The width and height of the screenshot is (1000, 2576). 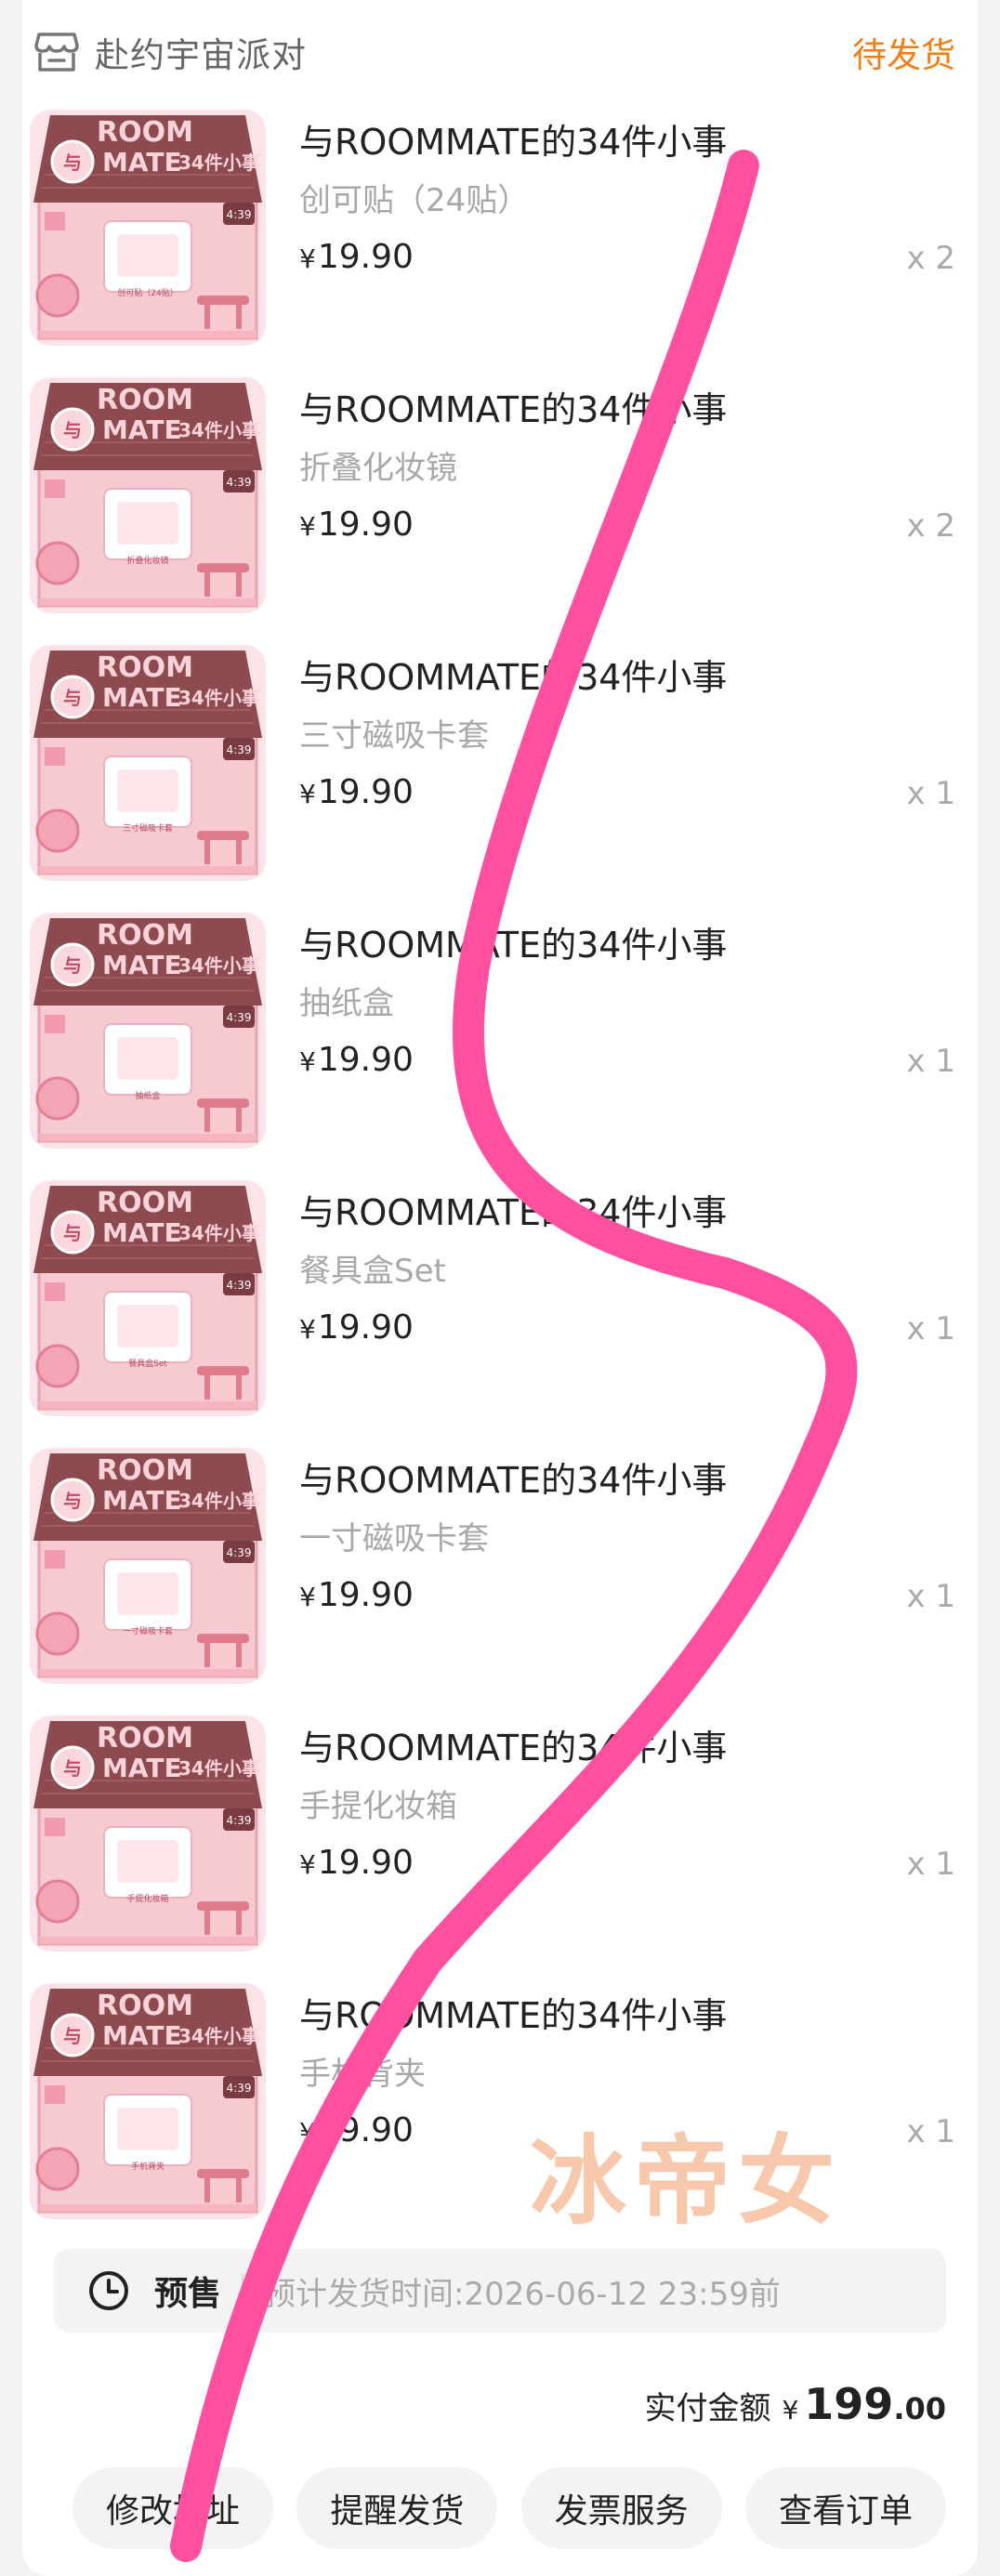 What do you see at coordinates (109, 2290) in the screenshot?
I see `clock-icon` at bounding box center [109, 2290].